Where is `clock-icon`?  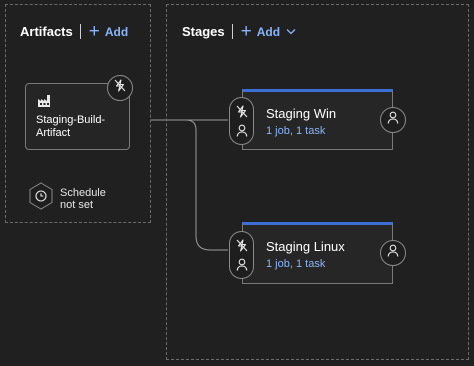 clock-icon is located at coordinates (41, 198).